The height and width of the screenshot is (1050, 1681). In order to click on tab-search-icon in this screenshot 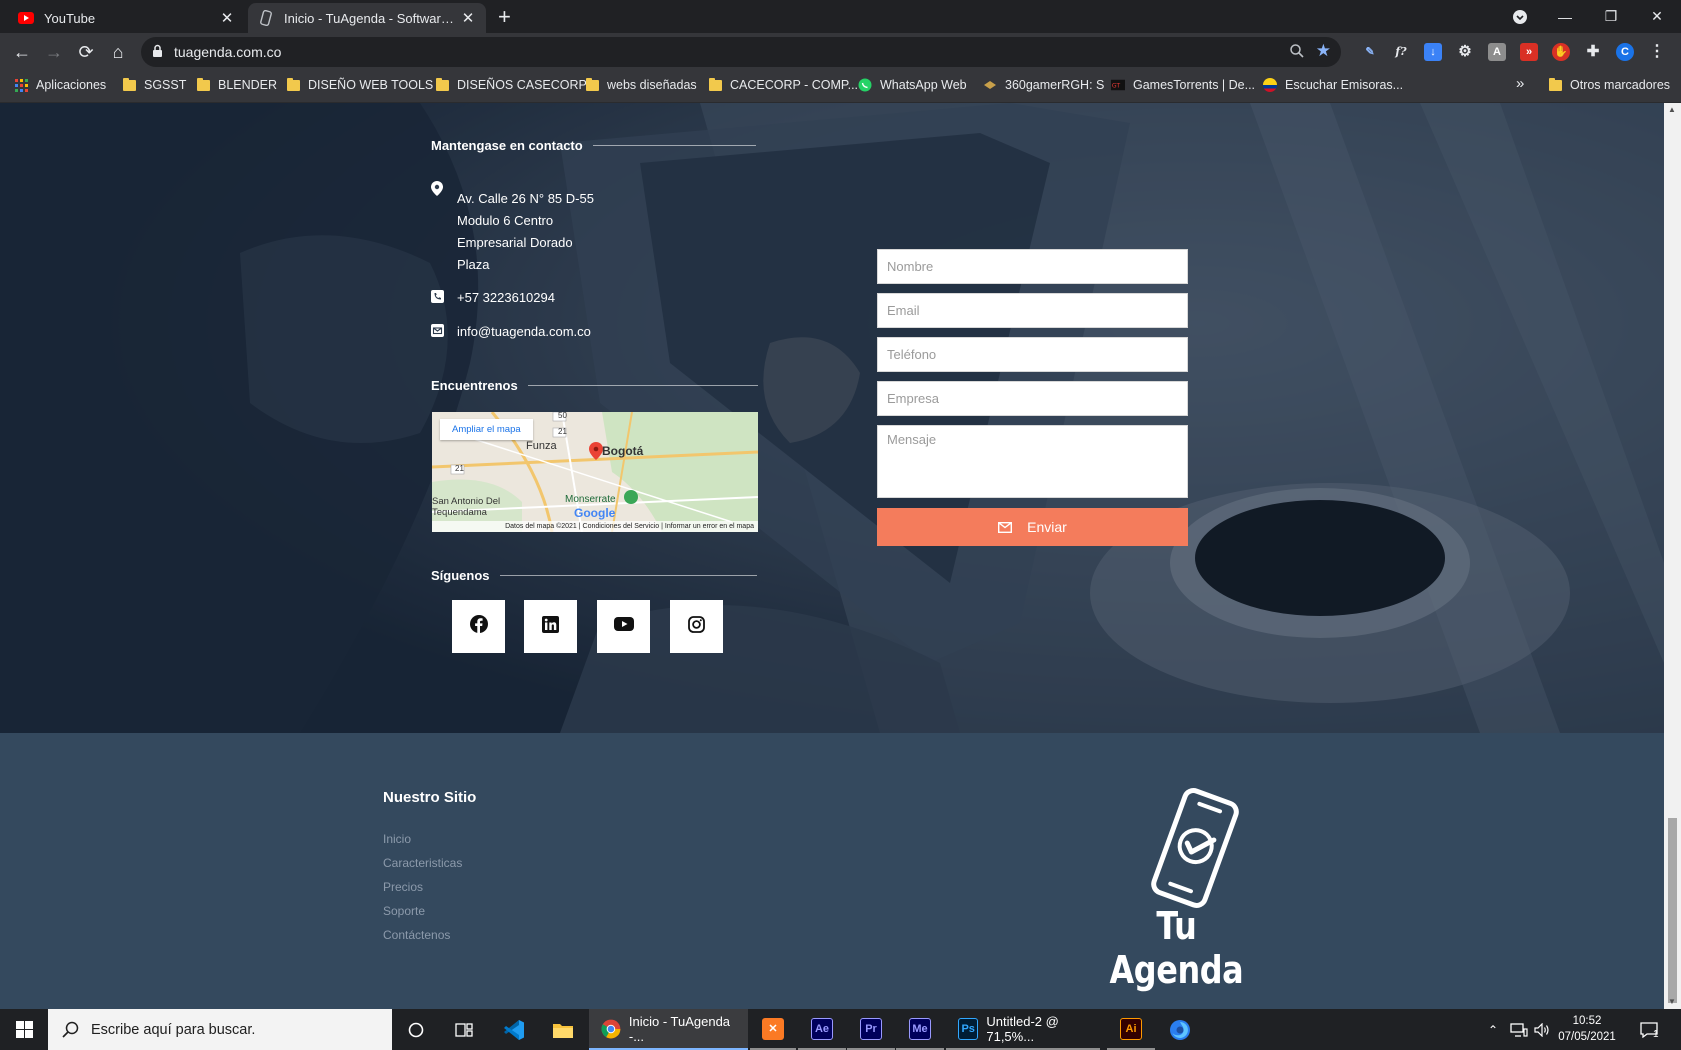, I will do `click(1520, 16)`.